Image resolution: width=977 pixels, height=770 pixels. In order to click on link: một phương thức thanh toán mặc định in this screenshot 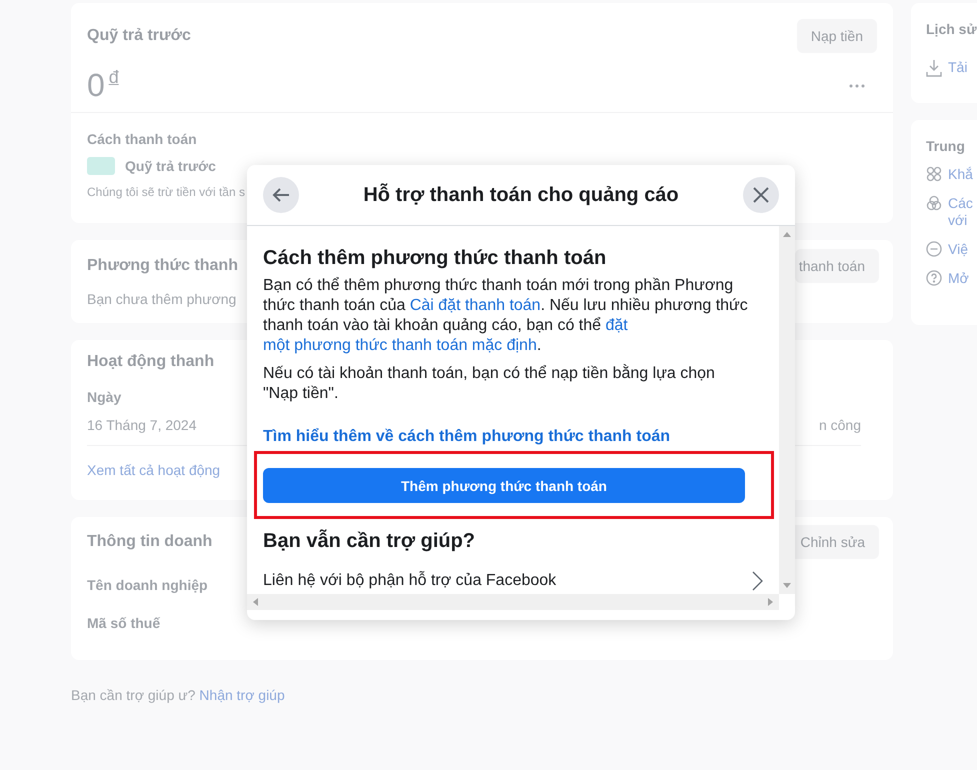, I will do `click(400, 345)`.